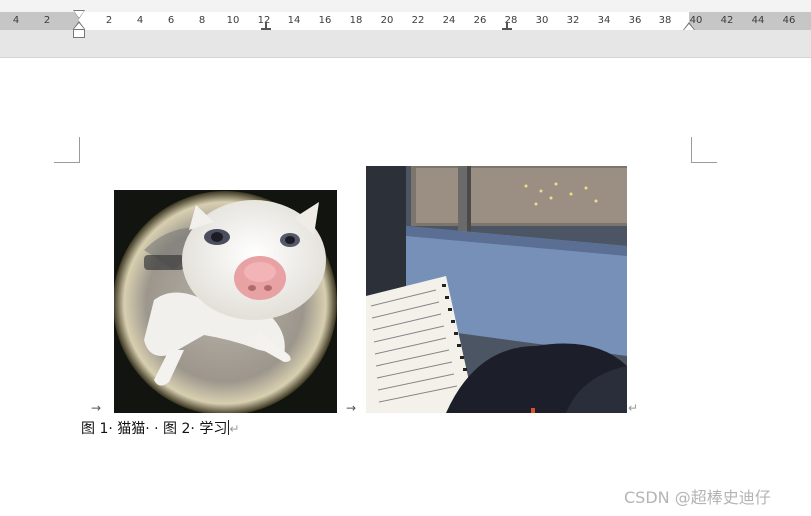  What do you see at coordinates (604, 20) in the screenshot?
I see `ruler-tick-label: 34` at bounding box center [604, 20].